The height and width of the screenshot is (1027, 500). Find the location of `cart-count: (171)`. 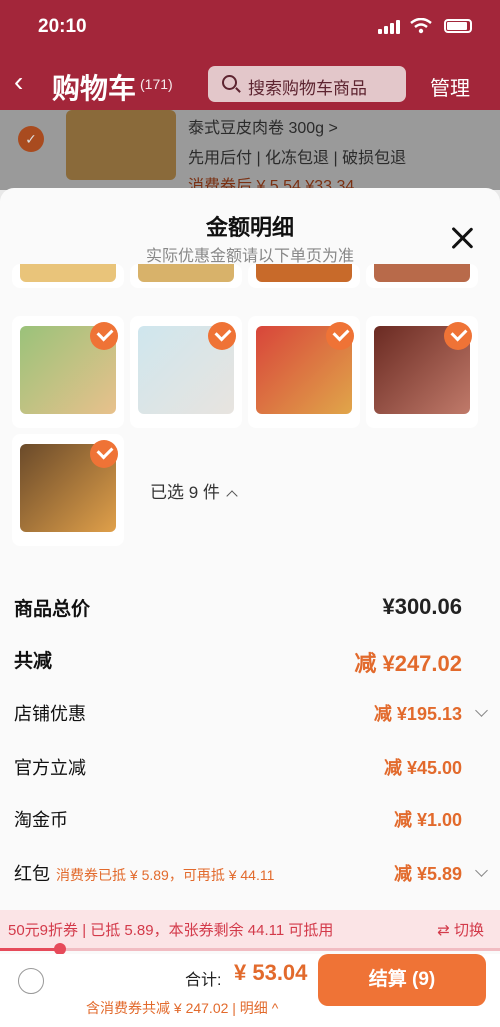

cart-count: (171) is located at coordinates (156, 84).